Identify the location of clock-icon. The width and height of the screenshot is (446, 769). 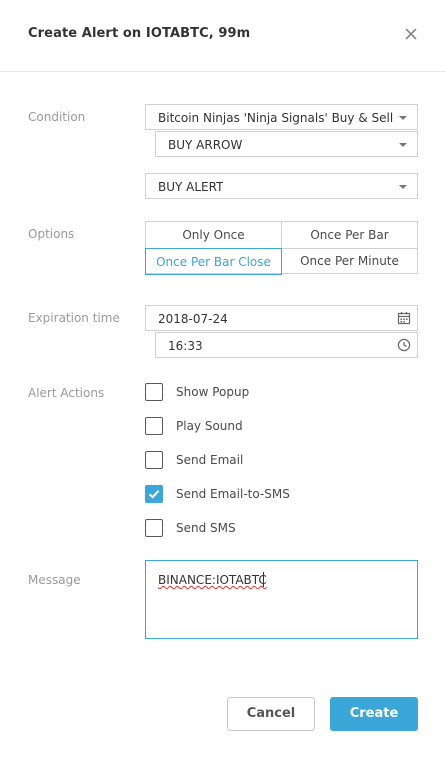
(404, 345).